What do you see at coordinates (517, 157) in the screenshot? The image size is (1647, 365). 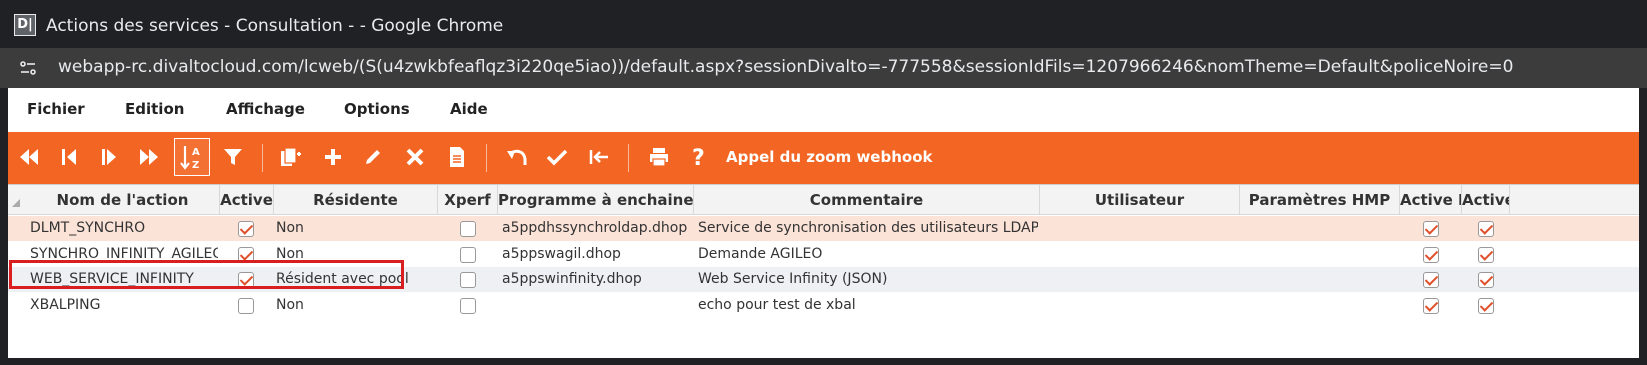 I see `undo-icon` at bounding box center [517, 157].